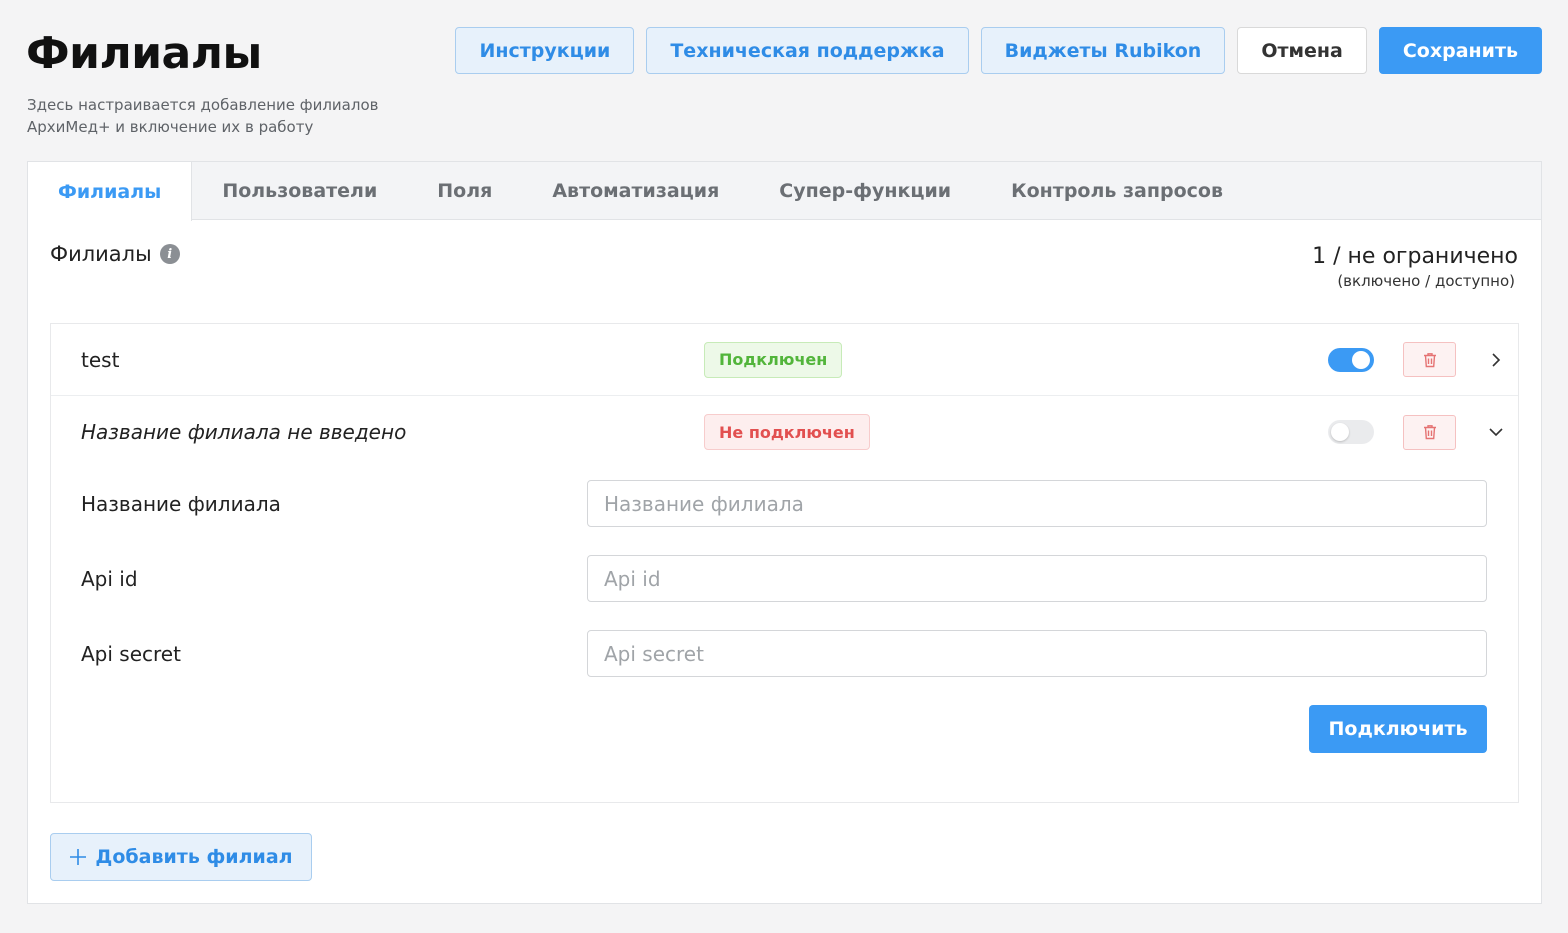  Describe the element at coordinates (109, 579) in the screenshot. I see `api-id-label: Api id` at that location.